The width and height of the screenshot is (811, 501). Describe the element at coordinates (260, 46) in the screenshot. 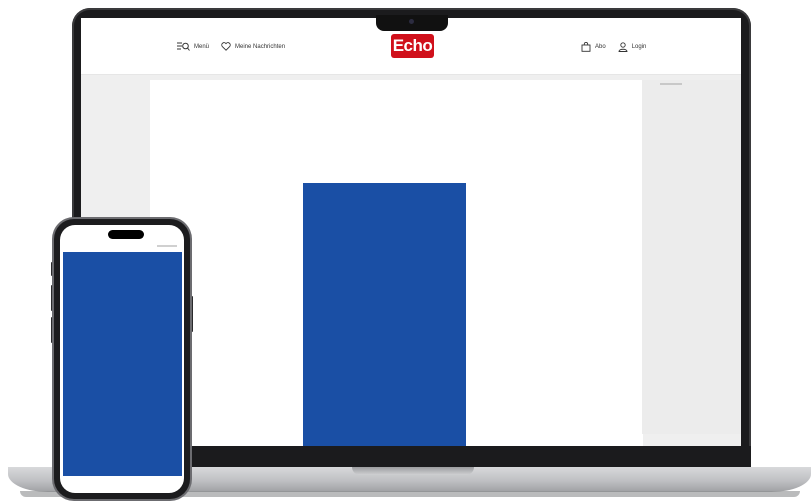

I see `favorites-label: Meine Nachrichten` at that location.